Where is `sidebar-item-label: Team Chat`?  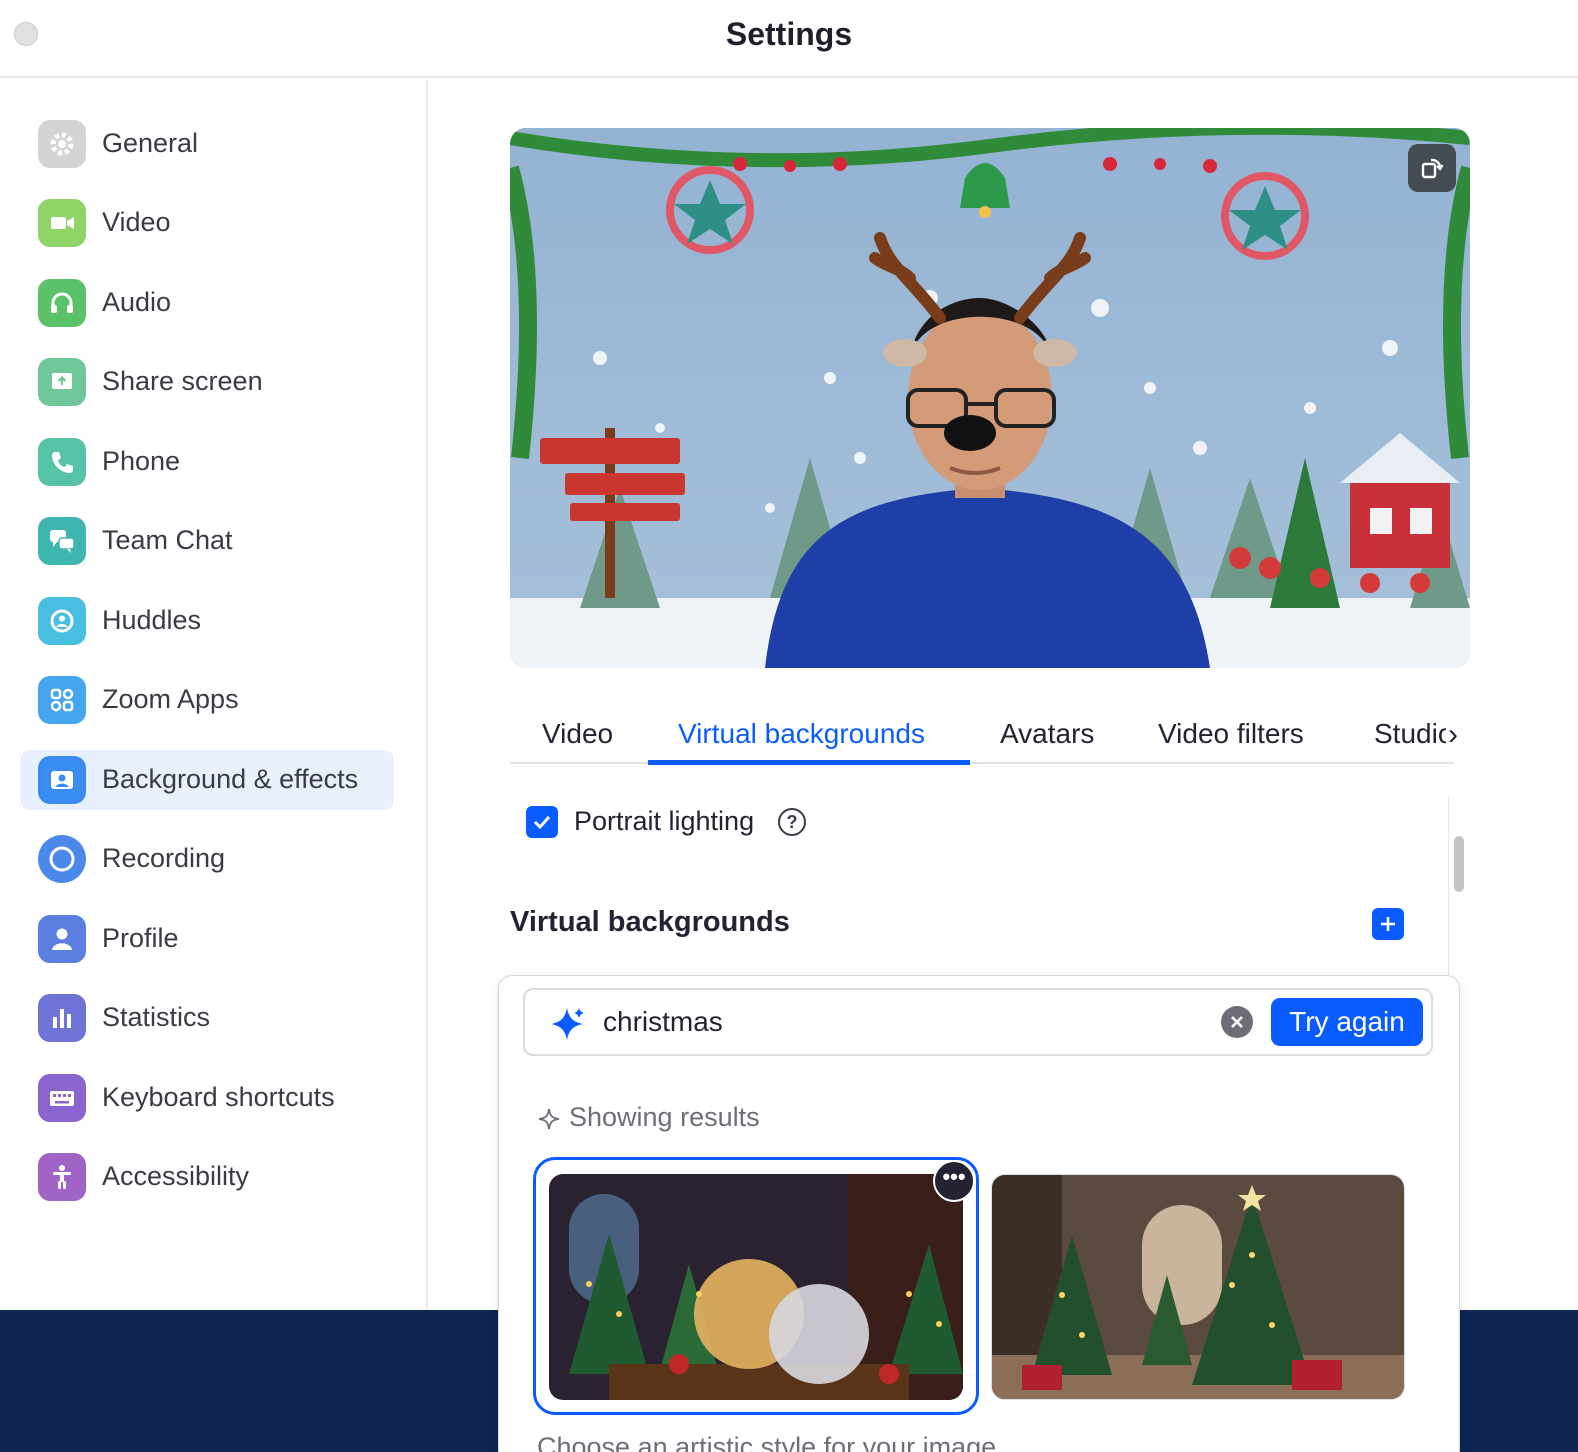 sidebar-item-label: Team Chat is located at coordinates (167, 540).